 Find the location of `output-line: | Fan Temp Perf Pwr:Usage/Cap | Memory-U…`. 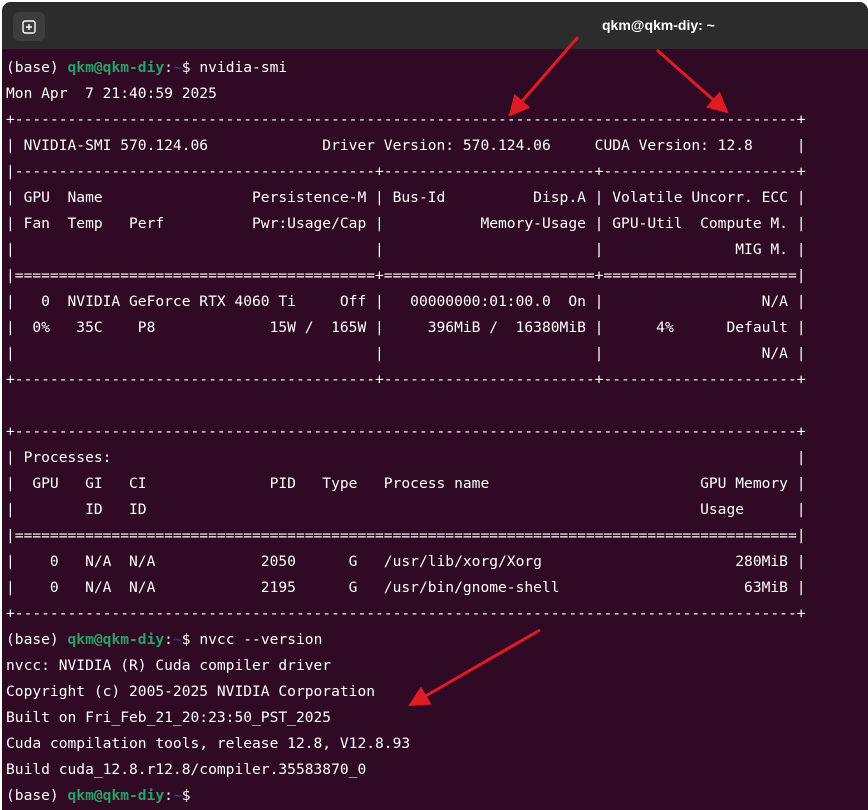

output-line: | Fan Temp Perf Pwr:Usage/Cap | Memory-U… is located at coordinates (406, 223).